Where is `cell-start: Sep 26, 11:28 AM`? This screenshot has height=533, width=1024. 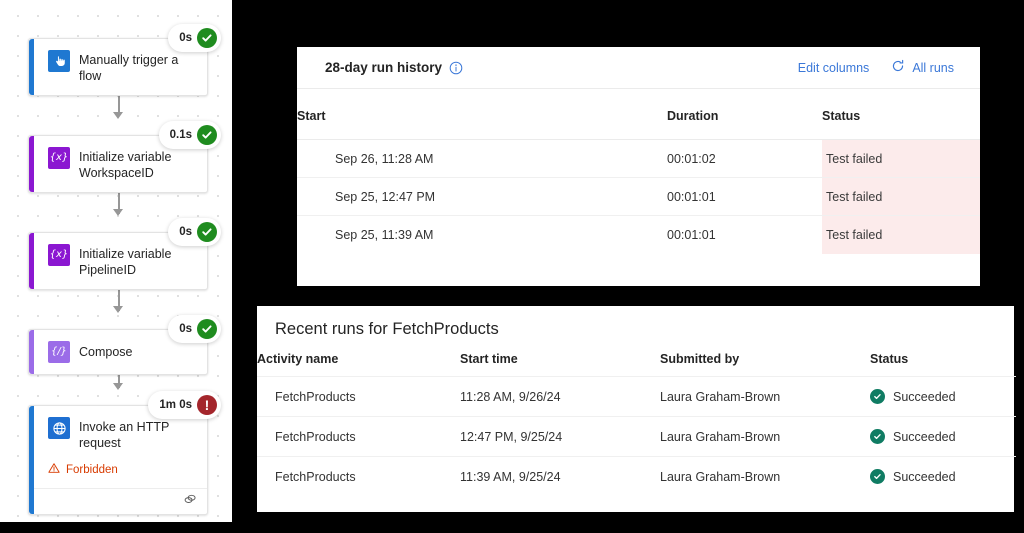 cell-start: Sep 26, 11:28 AM is located at coordinates (482, 158).